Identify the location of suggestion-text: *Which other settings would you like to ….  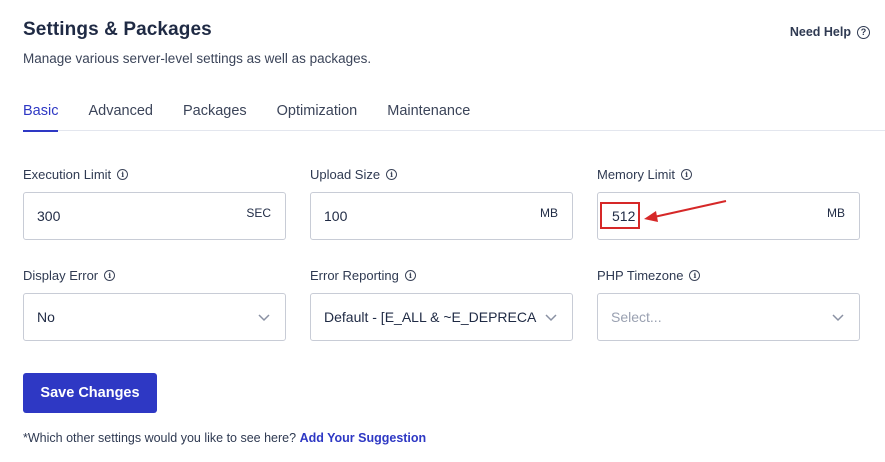
(160, 438).